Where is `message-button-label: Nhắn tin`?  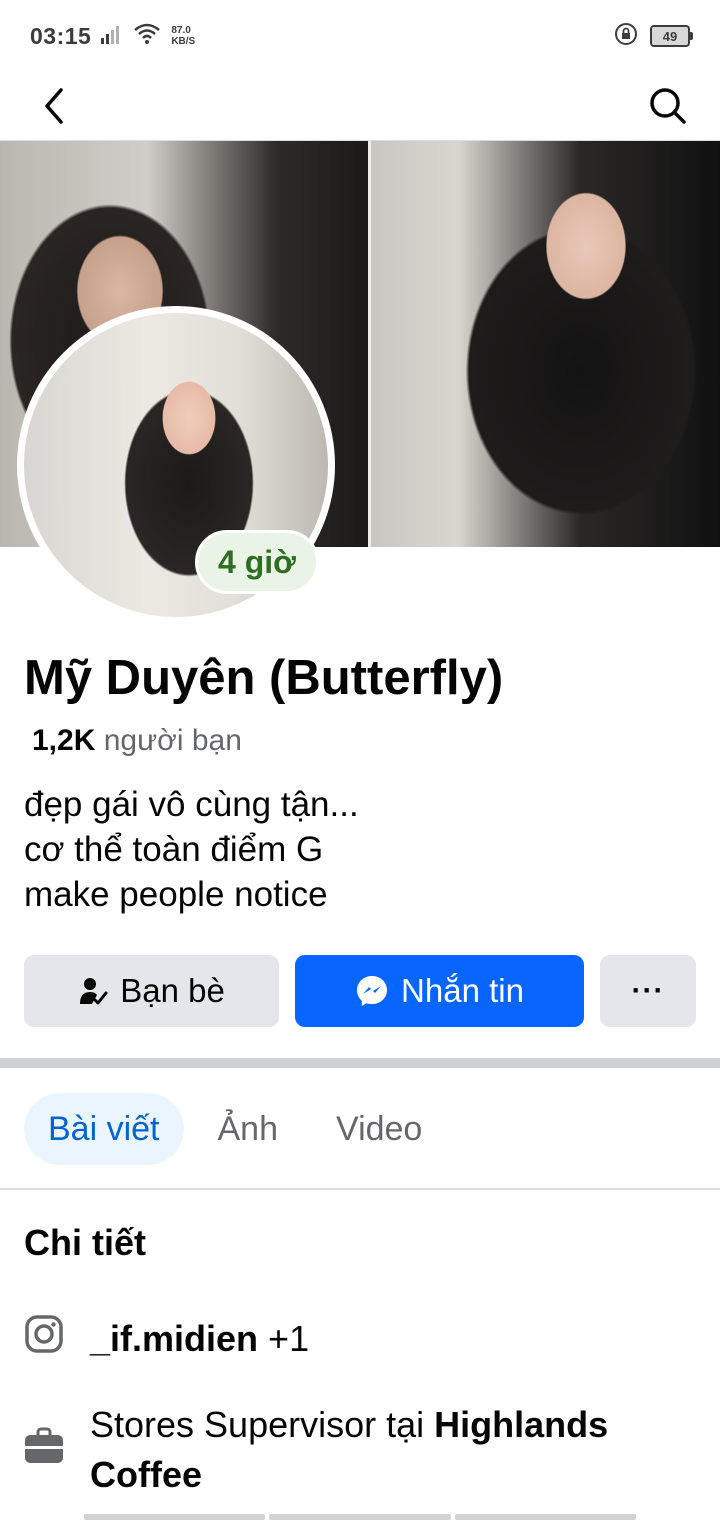 message-button-label: Nhắn tin is located at coordinates (462, 990).